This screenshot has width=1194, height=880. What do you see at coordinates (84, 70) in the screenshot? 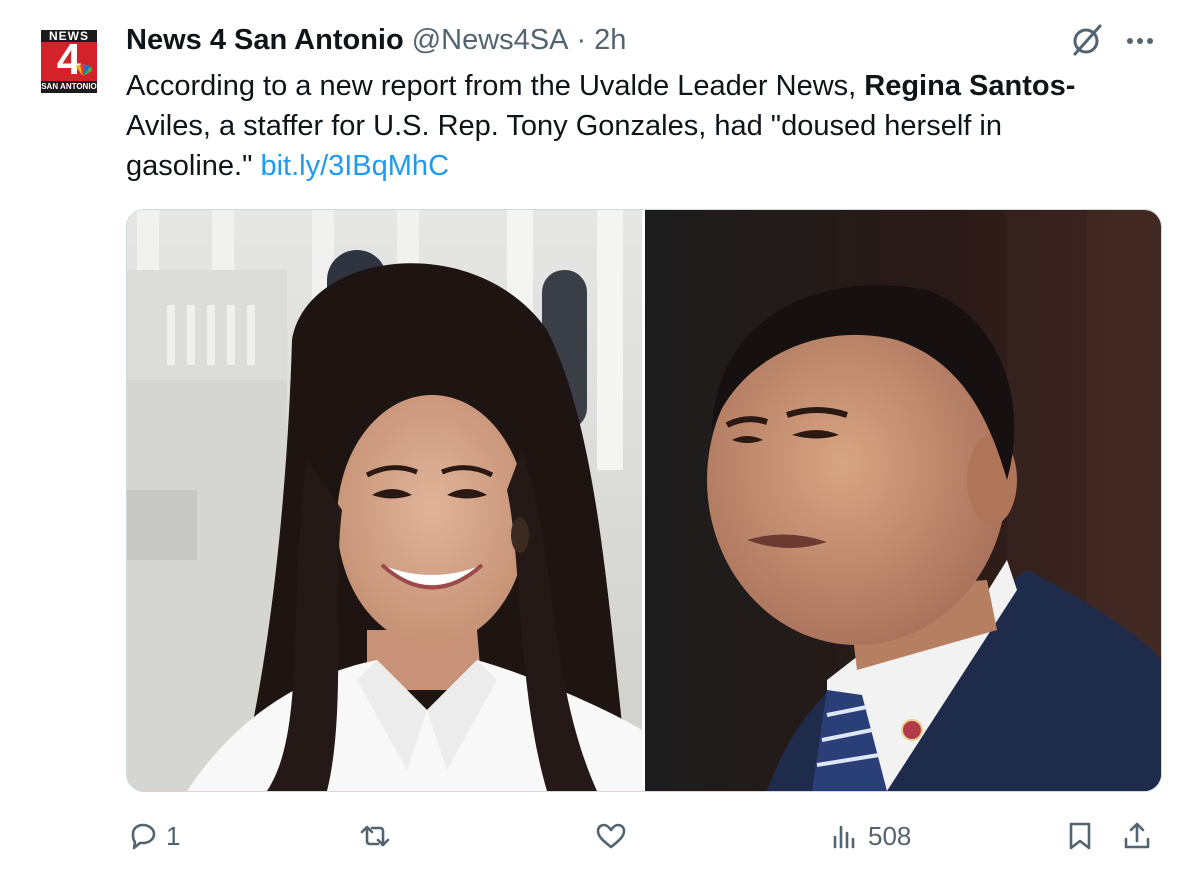
I see `nbc-peacock-icon` at bounding box center [84, 70].